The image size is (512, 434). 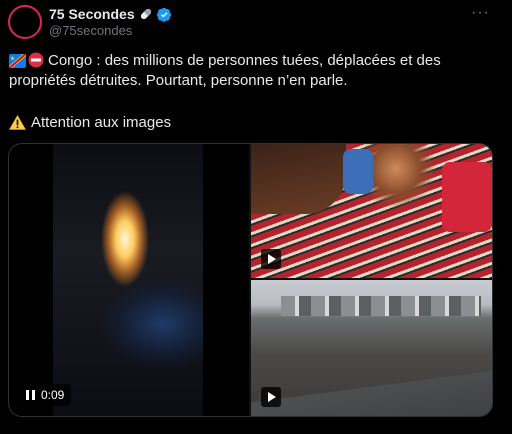 I want to click on video-thumbnail-bottom, so click(x=371, y=348).